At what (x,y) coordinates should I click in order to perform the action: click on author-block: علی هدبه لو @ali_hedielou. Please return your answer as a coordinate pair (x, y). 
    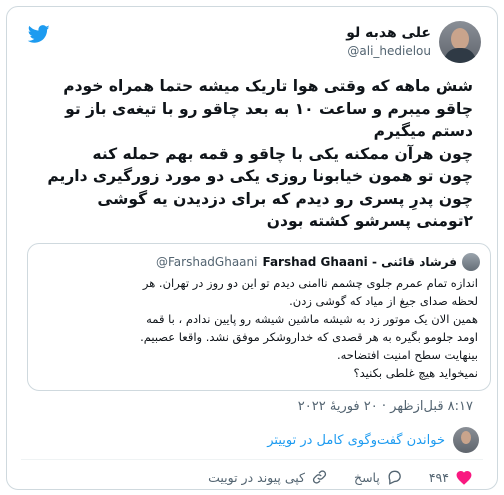
    Looking at the image, I should click on (413, 42).